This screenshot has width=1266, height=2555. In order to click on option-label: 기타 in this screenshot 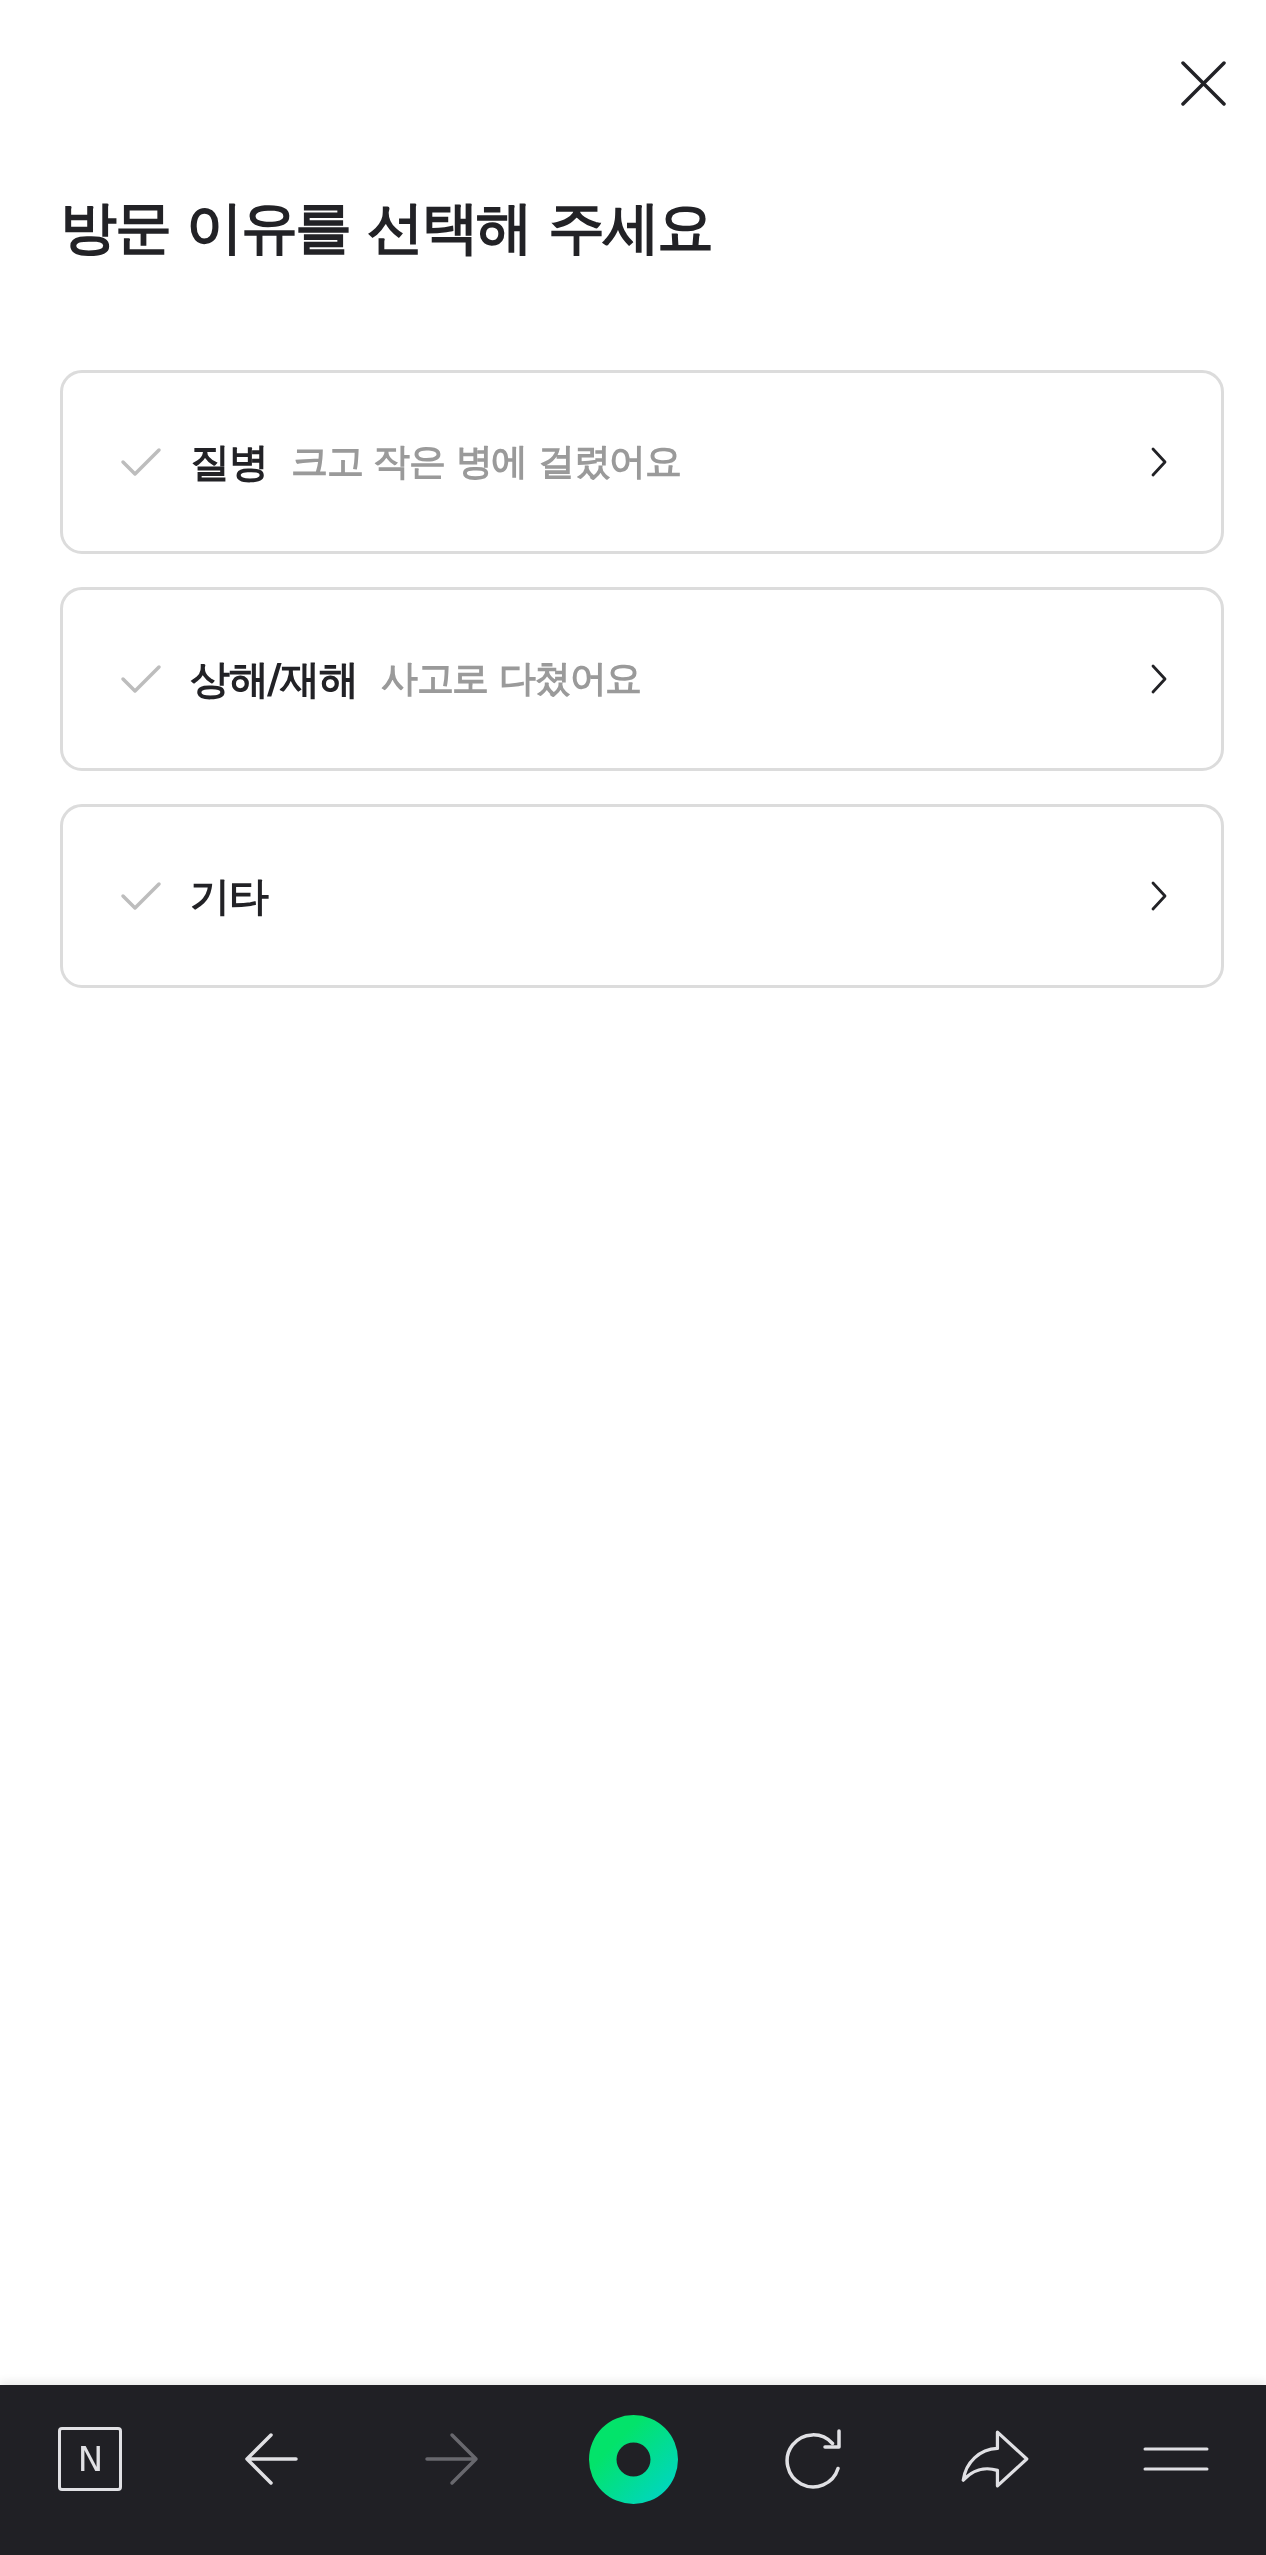, I will do `click(228, 896)`.